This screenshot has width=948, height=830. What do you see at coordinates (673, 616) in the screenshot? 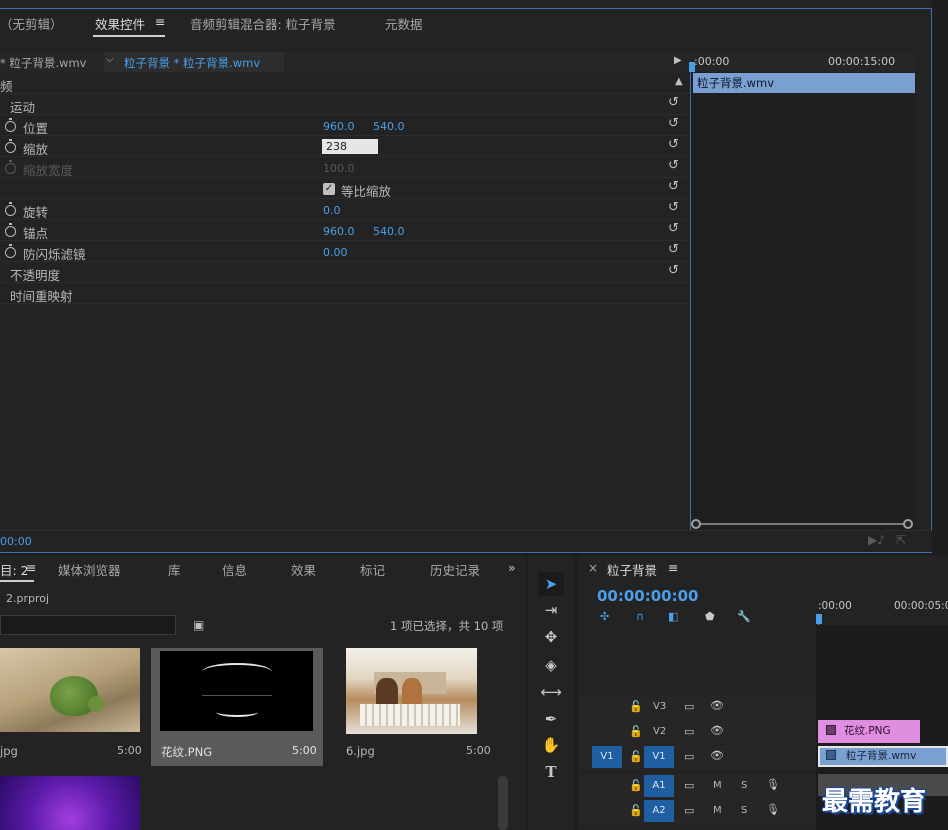
I see `linked-selection-icon: ◧` at bounding box center [673, 616].